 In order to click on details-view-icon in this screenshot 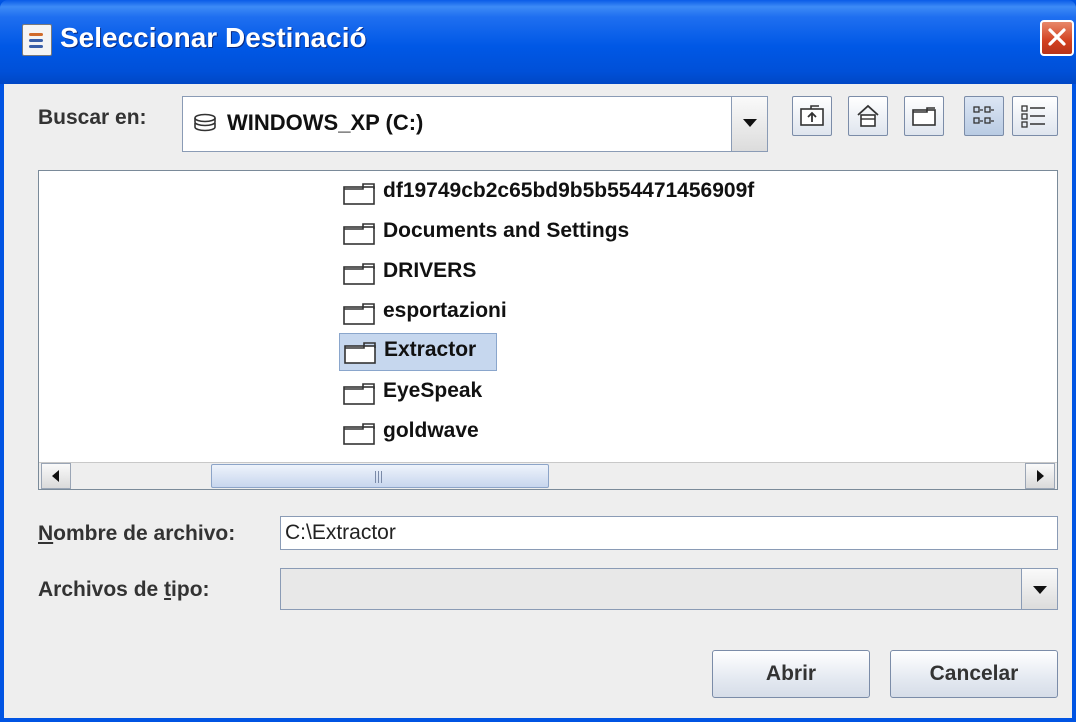, I will do `click(1033, 116)`.